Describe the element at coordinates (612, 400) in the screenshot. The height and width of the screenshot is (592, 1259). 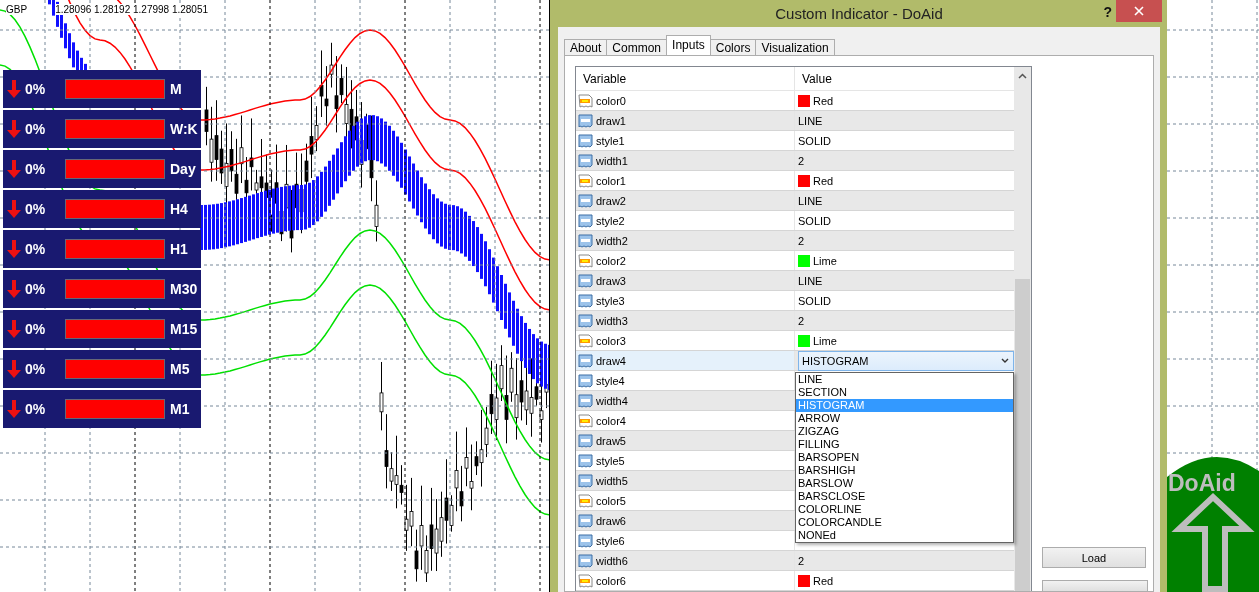
I see `variable-name: width4` at that location.